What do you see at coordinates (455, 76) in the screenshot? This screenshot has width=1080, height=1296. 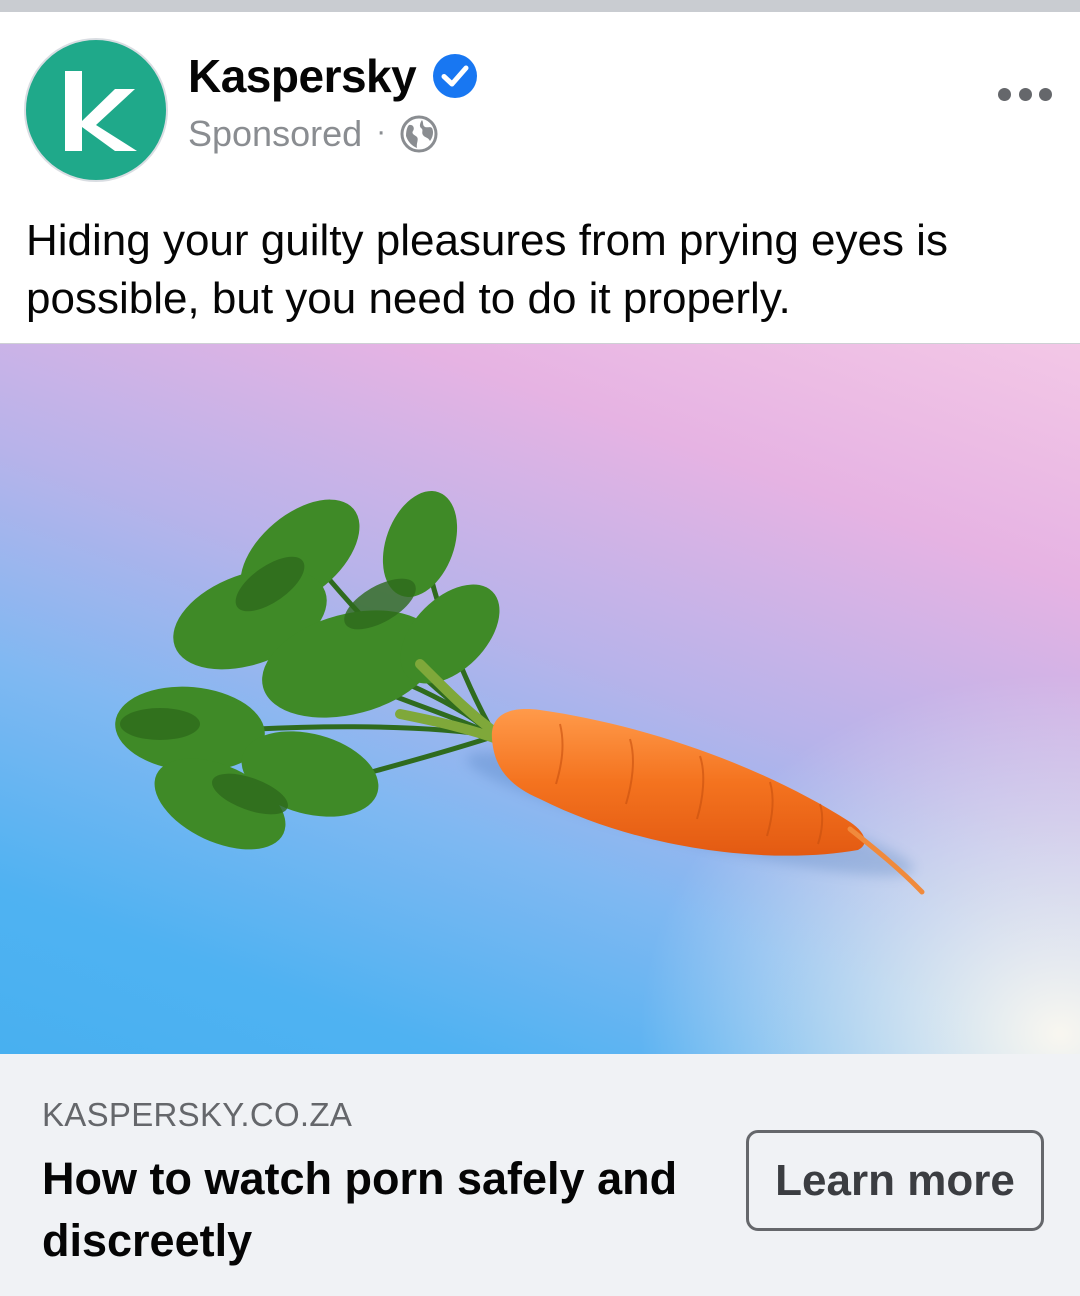 I see `verified-badge-icon` at bounding box center [455, 76].